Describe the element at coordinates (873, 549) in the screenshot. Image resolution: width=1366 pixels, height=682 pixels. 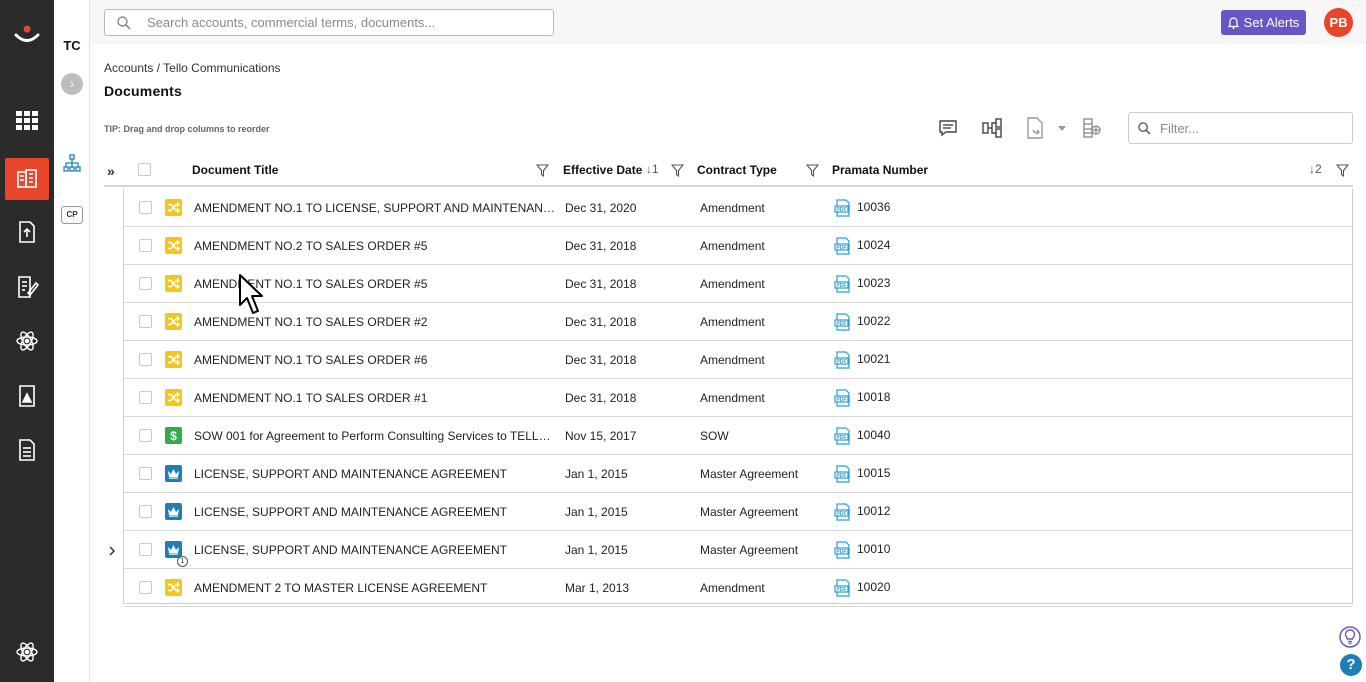
I see `pramata-number-cell: 10010` at that location.